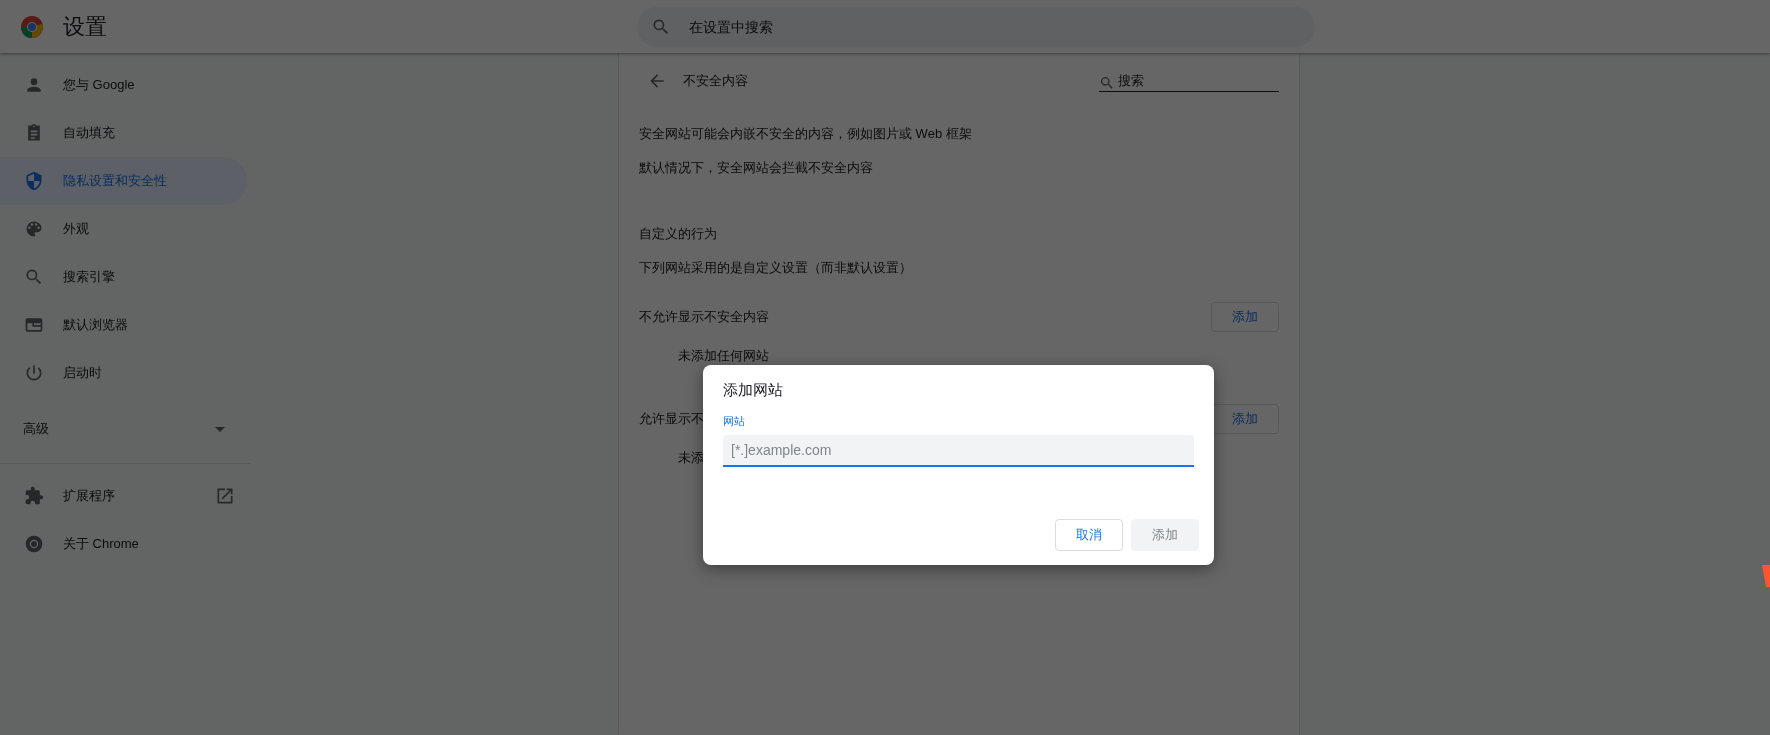 The image size is (1770, 735). Describe the element at coordinates (723, 356) in the screenshot. I see `empty-list-text: 未添加任何网站` at that location.